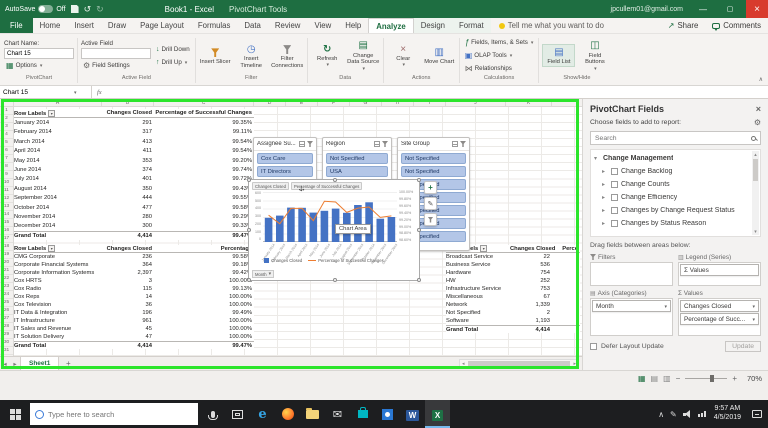 This screenshot has height=428, width=768. I want to click on field-checkbox, so click(614, 223).